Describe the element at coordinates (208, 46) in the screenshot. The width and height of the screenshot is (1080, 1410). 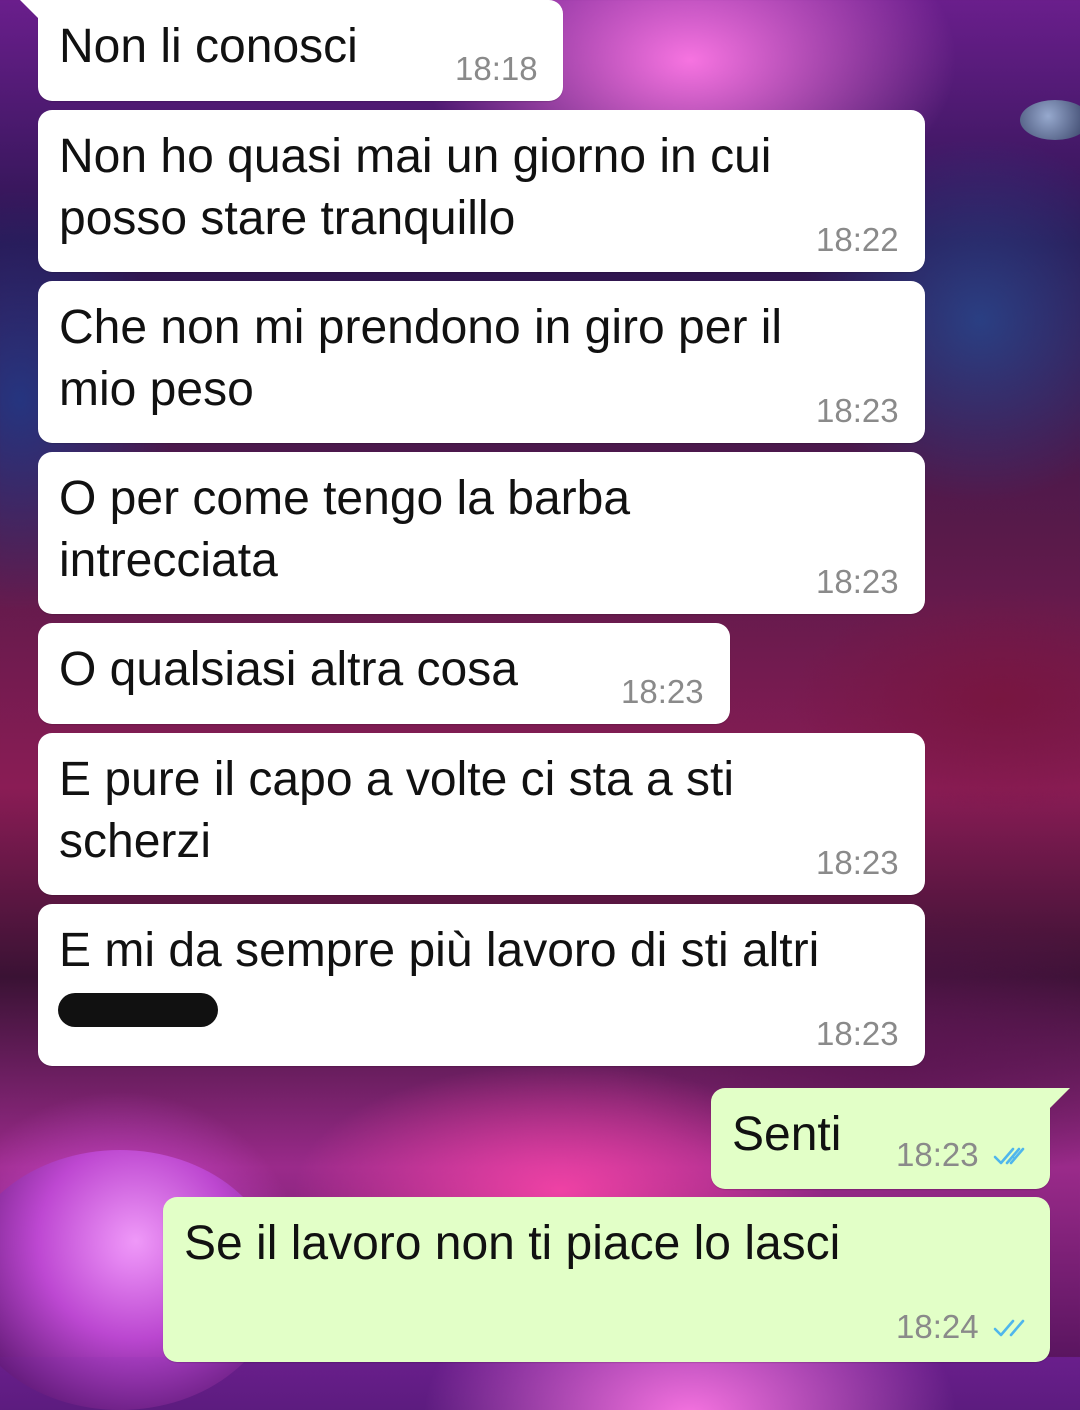
I see `message-text: Non li conosci` at that location.